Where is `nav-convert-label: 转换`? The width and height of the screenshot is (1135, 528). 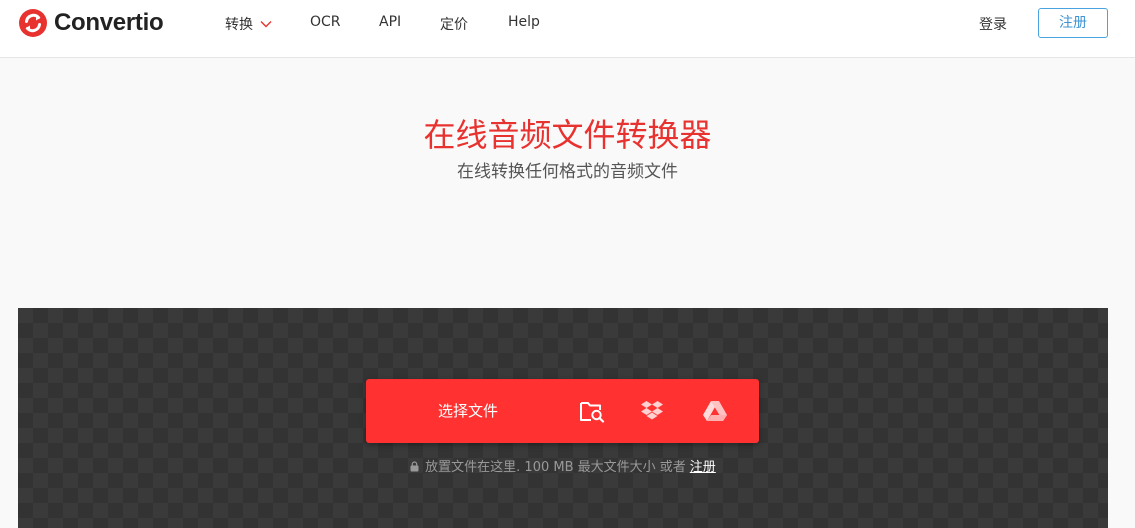 nav-convert-label: 转换 is located at coordinates (239, 25).